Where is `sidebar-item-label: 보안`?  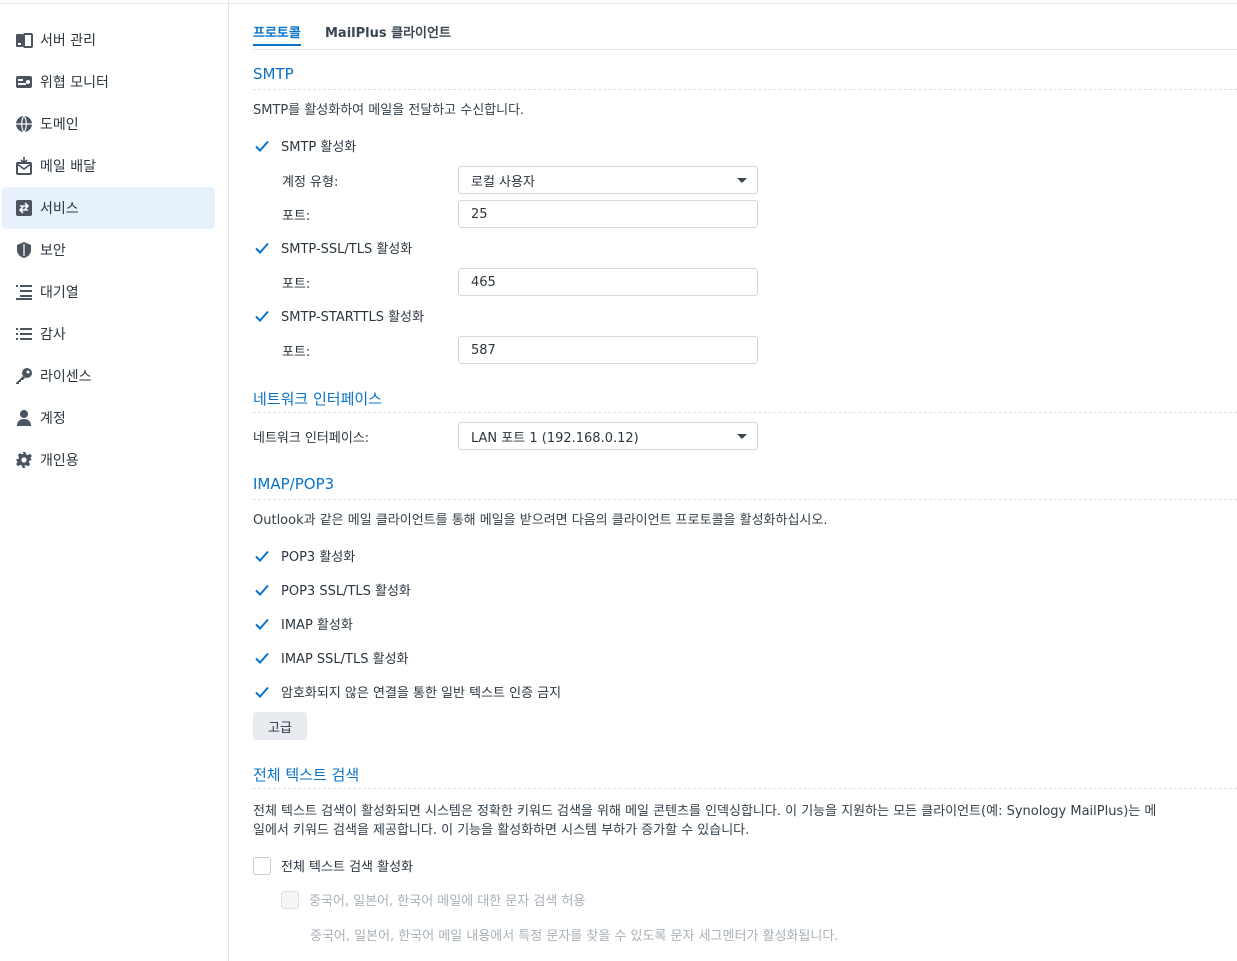 sidebar-item-label: 보안 is located at coordinates (53, 251).